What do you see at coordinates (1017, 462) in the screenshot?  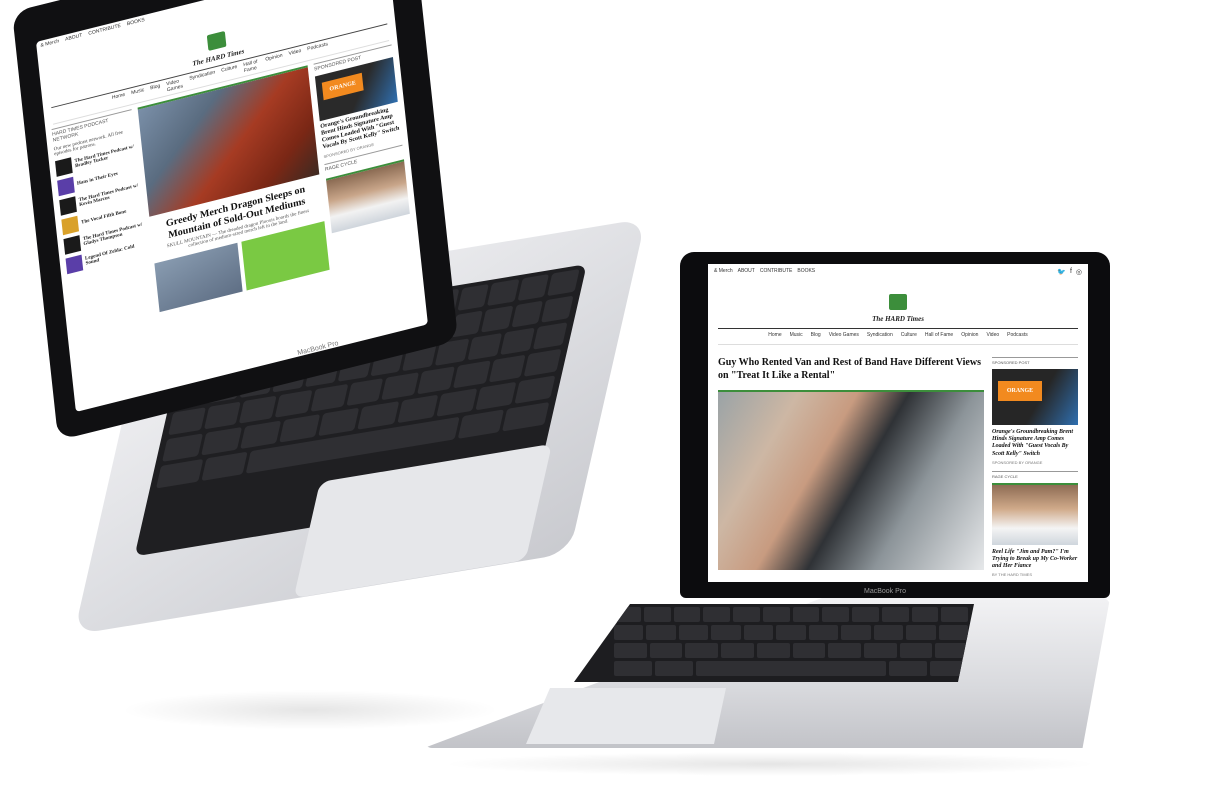 I see `sidebar-article-meta: SPONSORED BY ORANGE` at bounding box center [1017, 462].